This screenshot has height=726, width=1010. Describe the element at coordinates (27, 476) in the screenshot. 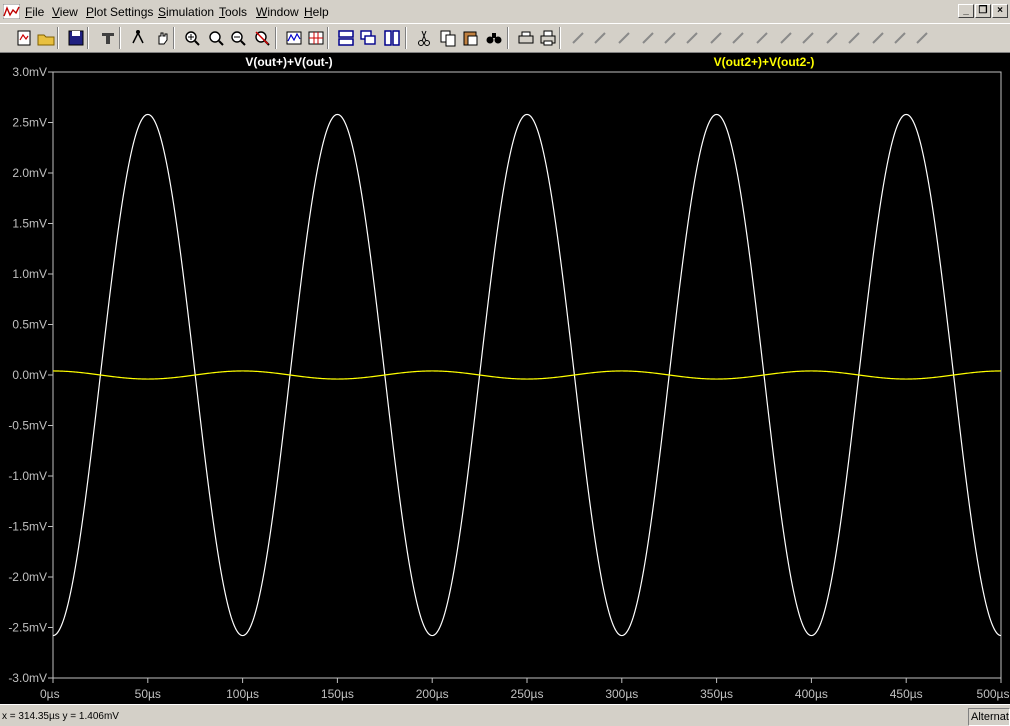

I see `y-tick-label: -1.0mV` at that location.